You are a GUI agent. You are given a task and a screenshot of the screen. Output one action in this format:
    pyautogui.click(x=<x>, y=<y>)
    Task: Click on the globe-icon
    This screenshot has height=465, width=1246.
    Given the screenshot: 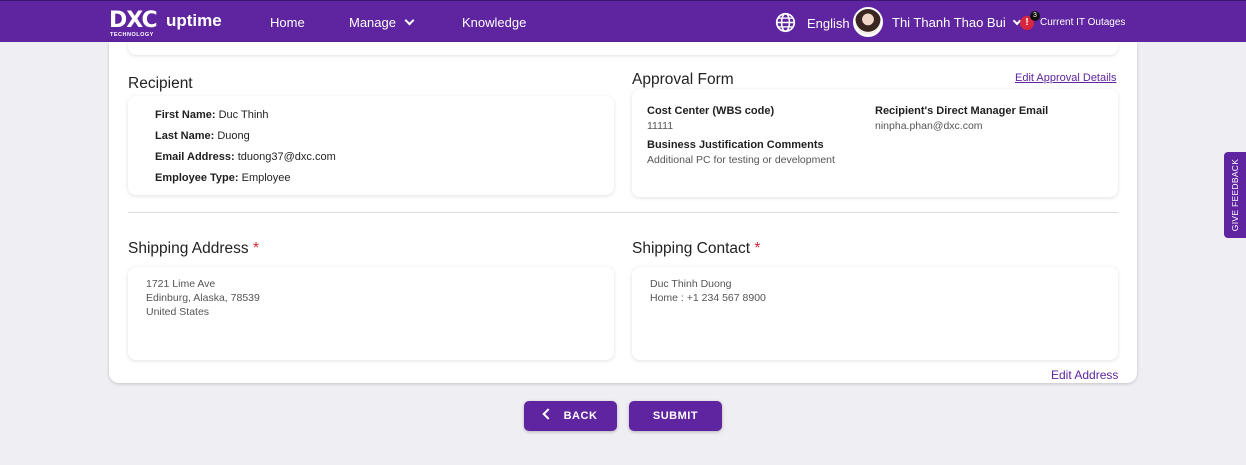 What is the action you would take?
    pyautogui.click(x=785, y=22)
    